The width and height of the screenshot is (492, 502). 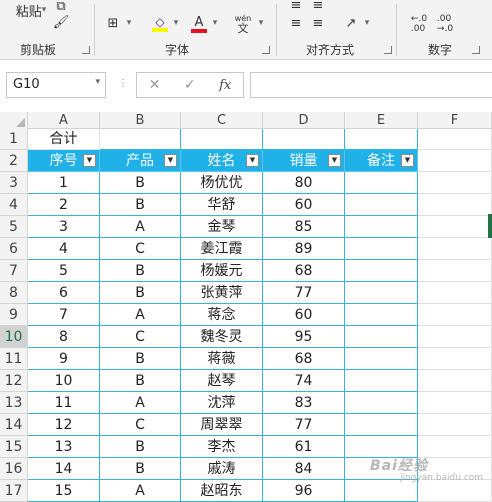 What do you see at coordinates (14, 425) in the screenshot?
I see `row-header-14: 14` at bounding box center [14, 425].